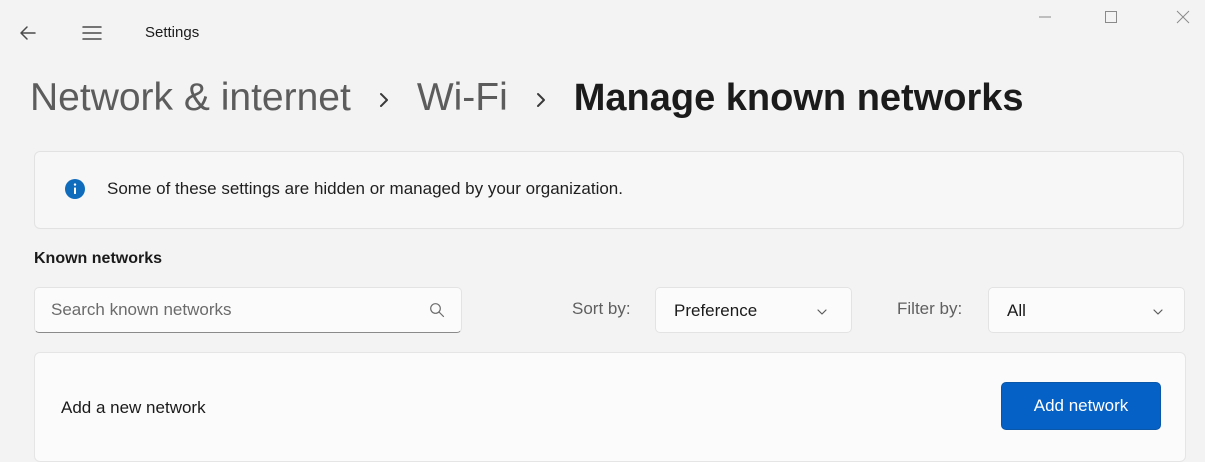 The width and height of the screenshot is (1205, 462). What do you see at coordinates (92, 33) in the screenshot?
I see `menu-icon` at bounding box center [92, 33].